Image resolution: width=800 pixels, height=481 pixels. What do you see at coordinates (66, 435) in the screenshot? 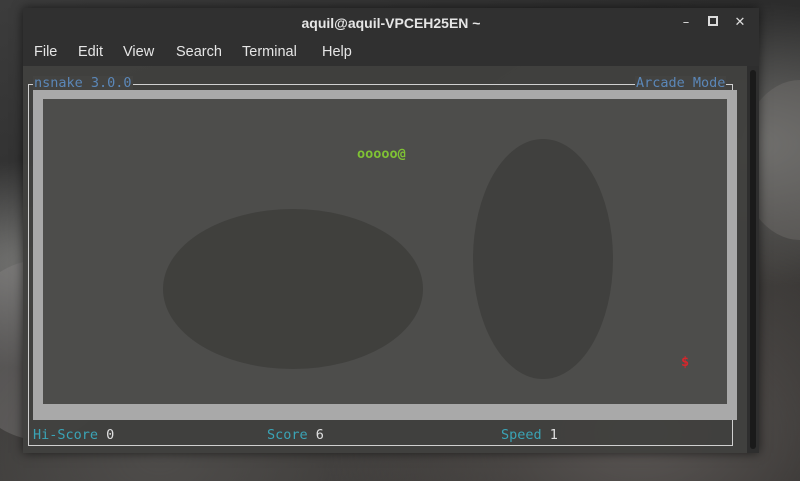
I see `hiscore-label: Hi-Score` at bounding box center [66, 435].